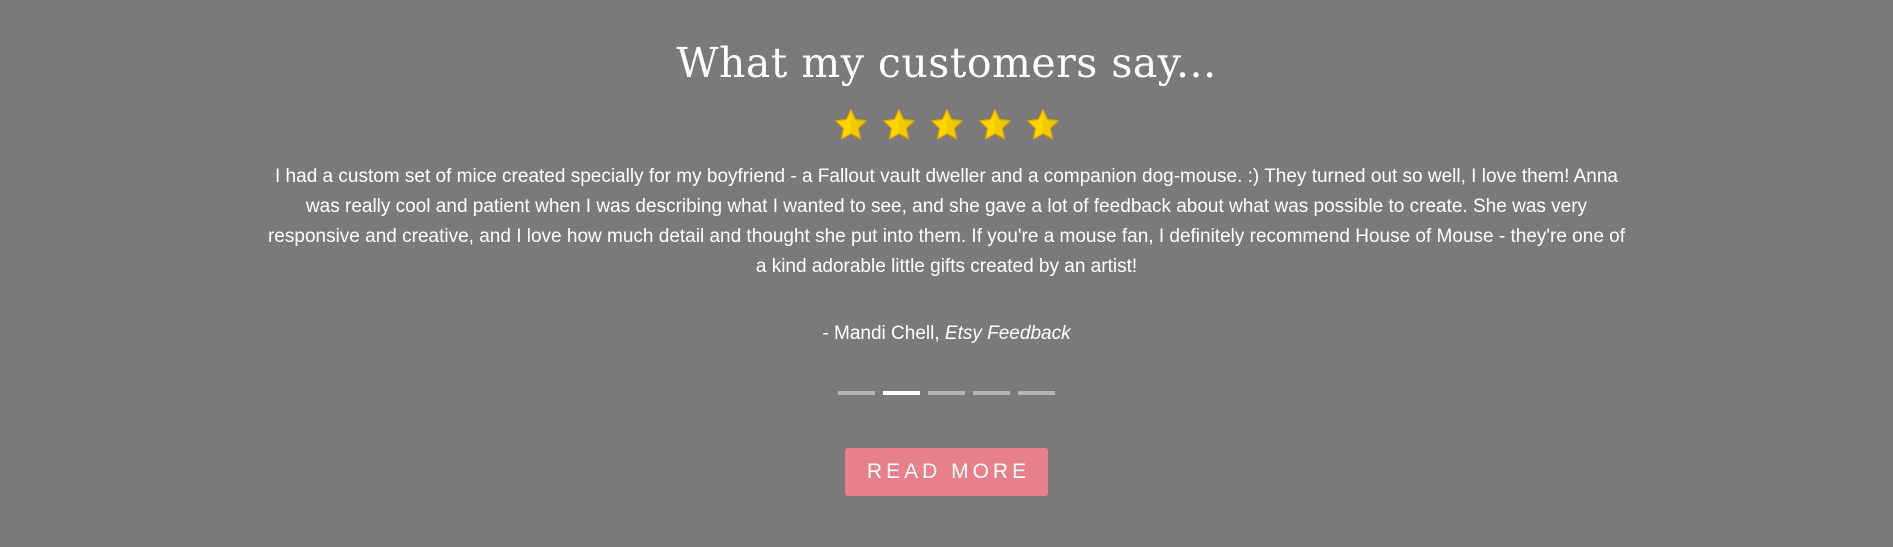  I want to click on star-rating, so click(947, 125).